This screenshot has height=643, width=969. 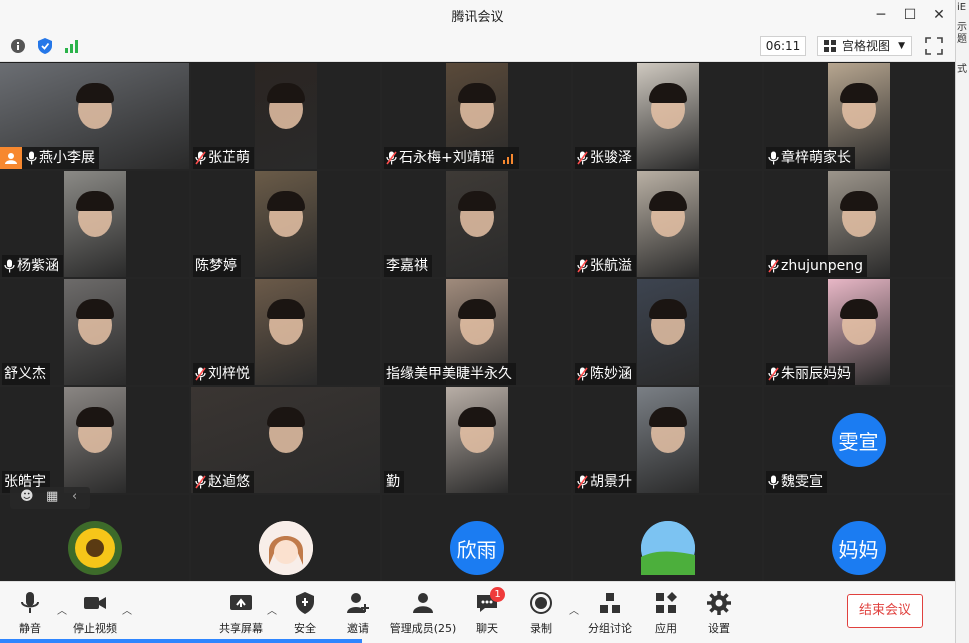 What do you see at coordinates (229, 374) in the screenshot?
I see `participant-name: 刘梓悦` at bounding box center [229, 374].